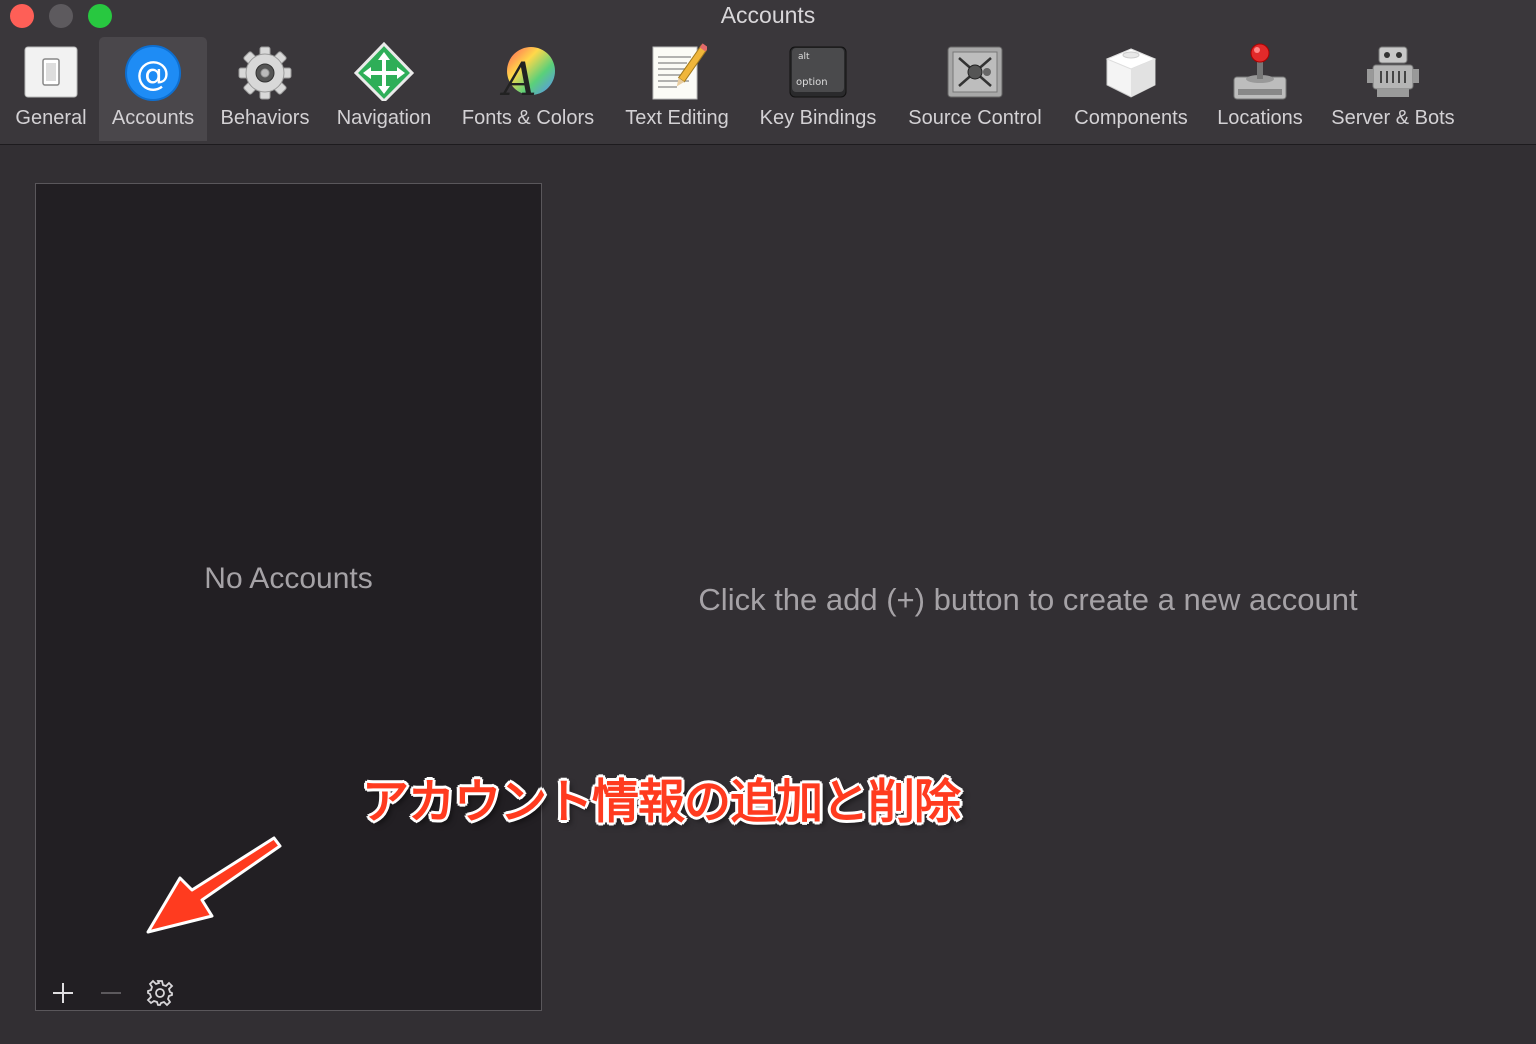  I want to click on tab-label: Behaviors, so click(265, 118).